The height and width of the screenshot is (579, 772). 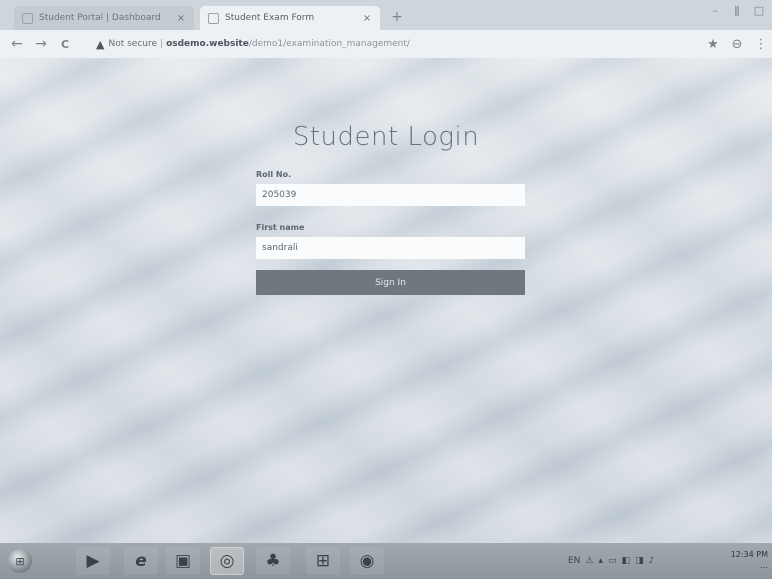 I want to click on security-status-text: Not secure, so click(x=133, y=44).